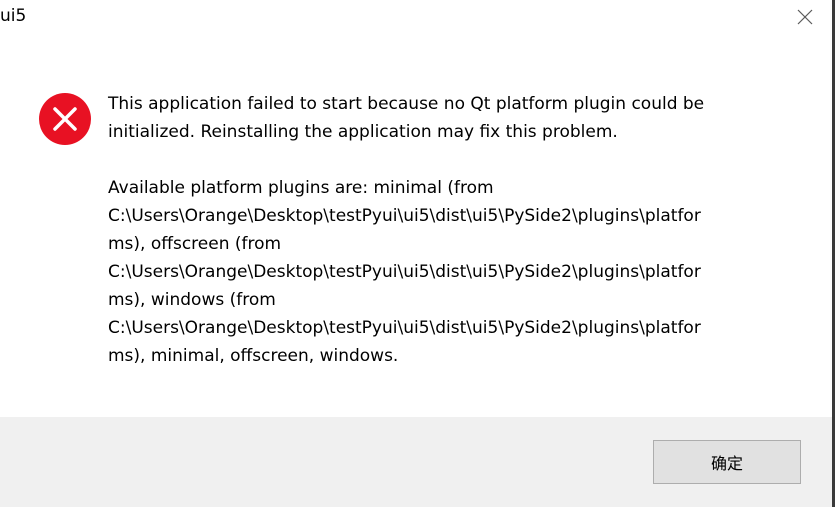 This screenshot has height=507, width=835. What do you see at coordinates (417, 17) in the screenshot?
I see `title-bar: ui5` at bounding box center [417, 17].